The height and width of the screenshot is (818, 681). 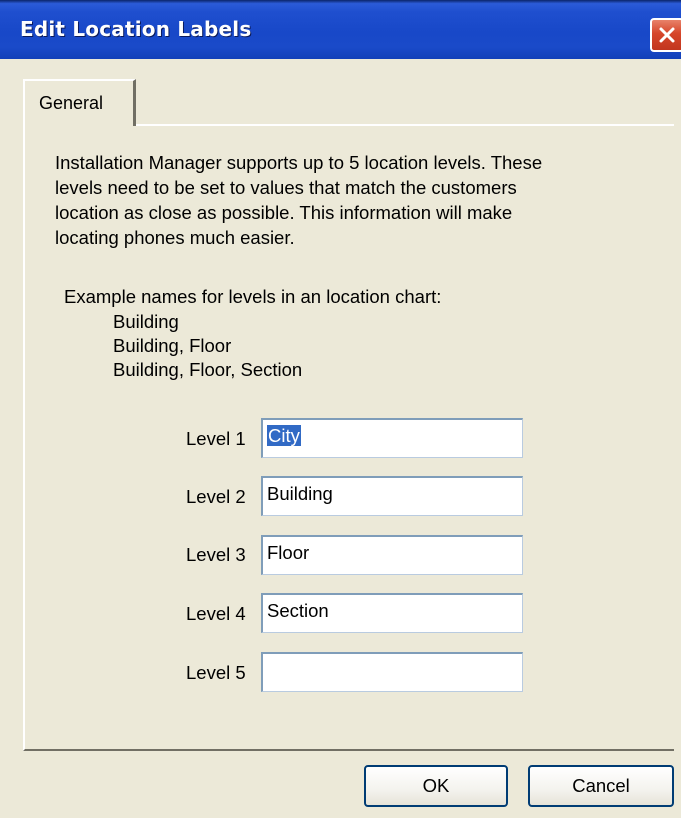 I want to click on close-button, so click(x=665, y=35).